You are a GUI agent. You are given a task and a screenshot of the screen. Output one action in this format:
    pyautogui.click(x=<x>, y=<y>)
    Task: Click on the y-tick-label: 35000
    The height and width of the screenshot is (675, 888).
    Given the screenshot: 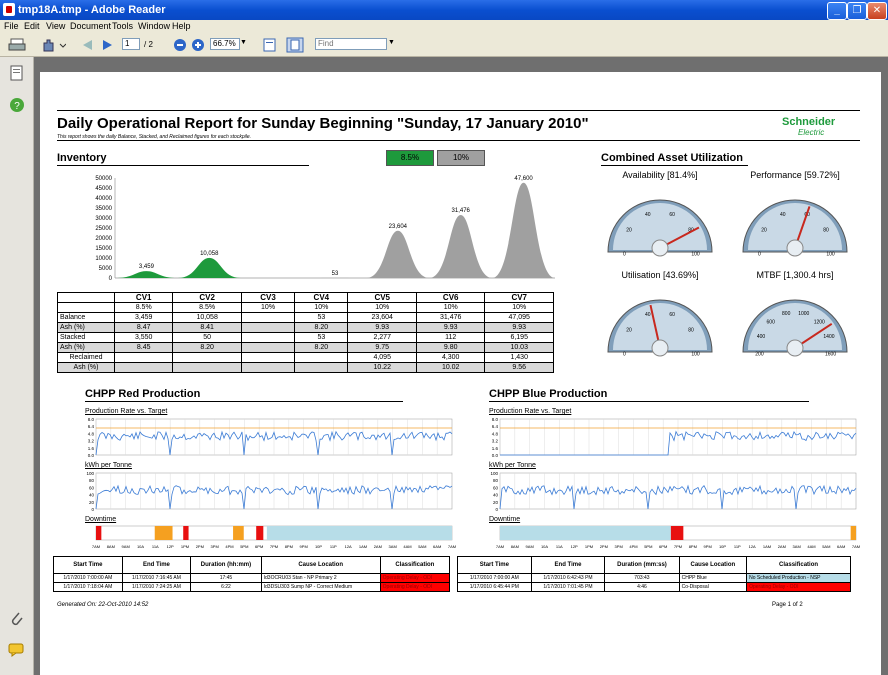 What is the action you would take?
    pyautogui.click(x=103, y=209)
    